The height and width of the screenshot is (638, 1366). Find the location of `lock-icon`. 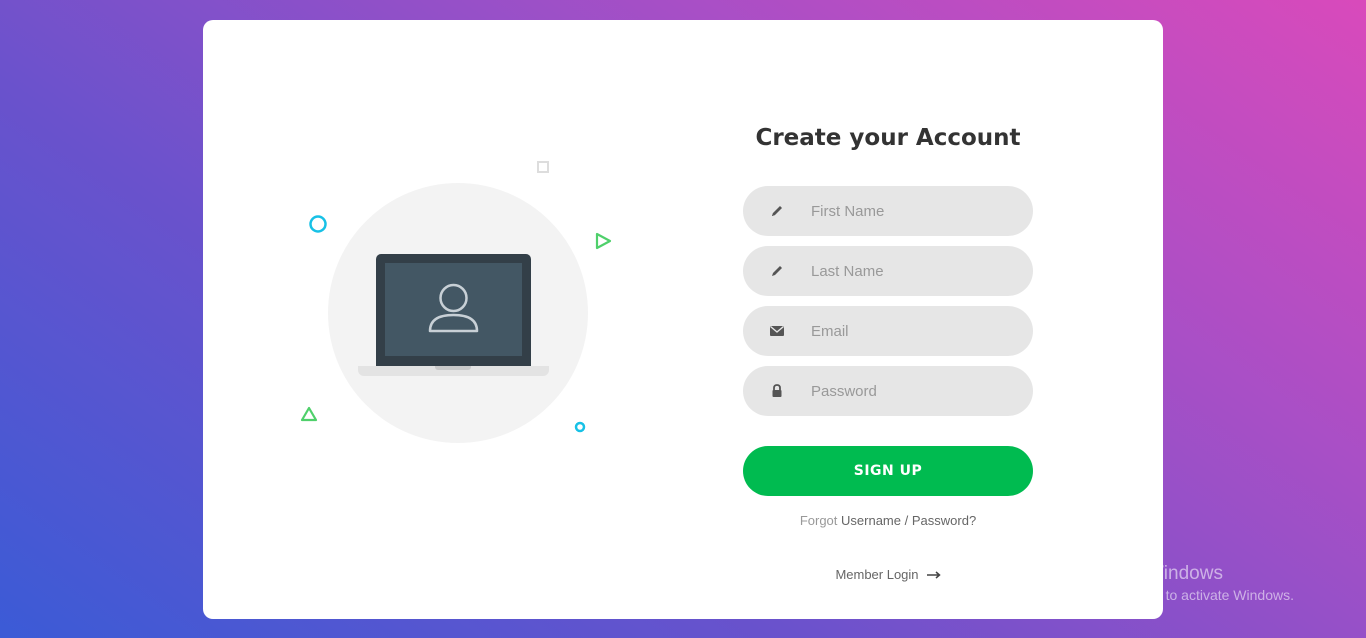

lock-icon is located at coordinates (777, 391).